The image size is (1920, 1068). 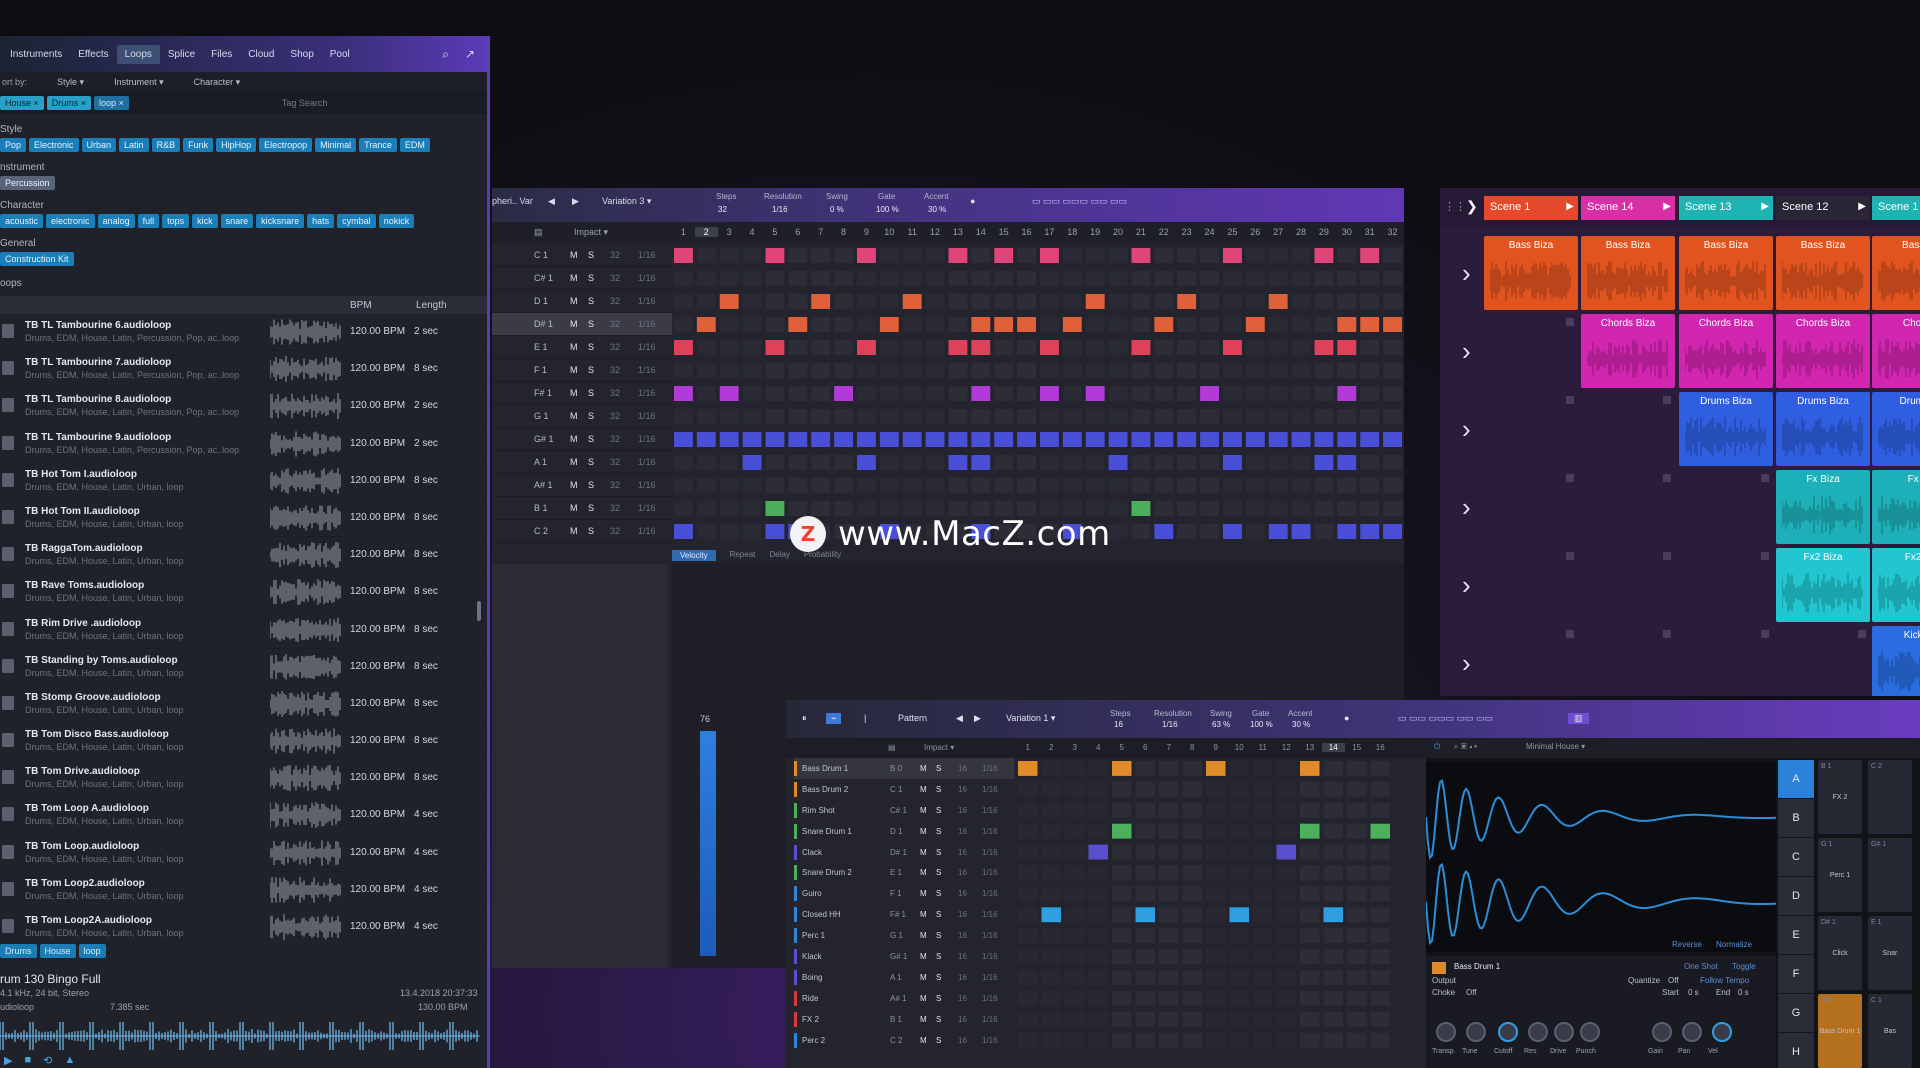 I want to click on pad-bank-button: F, so click(x=1796, y=974).